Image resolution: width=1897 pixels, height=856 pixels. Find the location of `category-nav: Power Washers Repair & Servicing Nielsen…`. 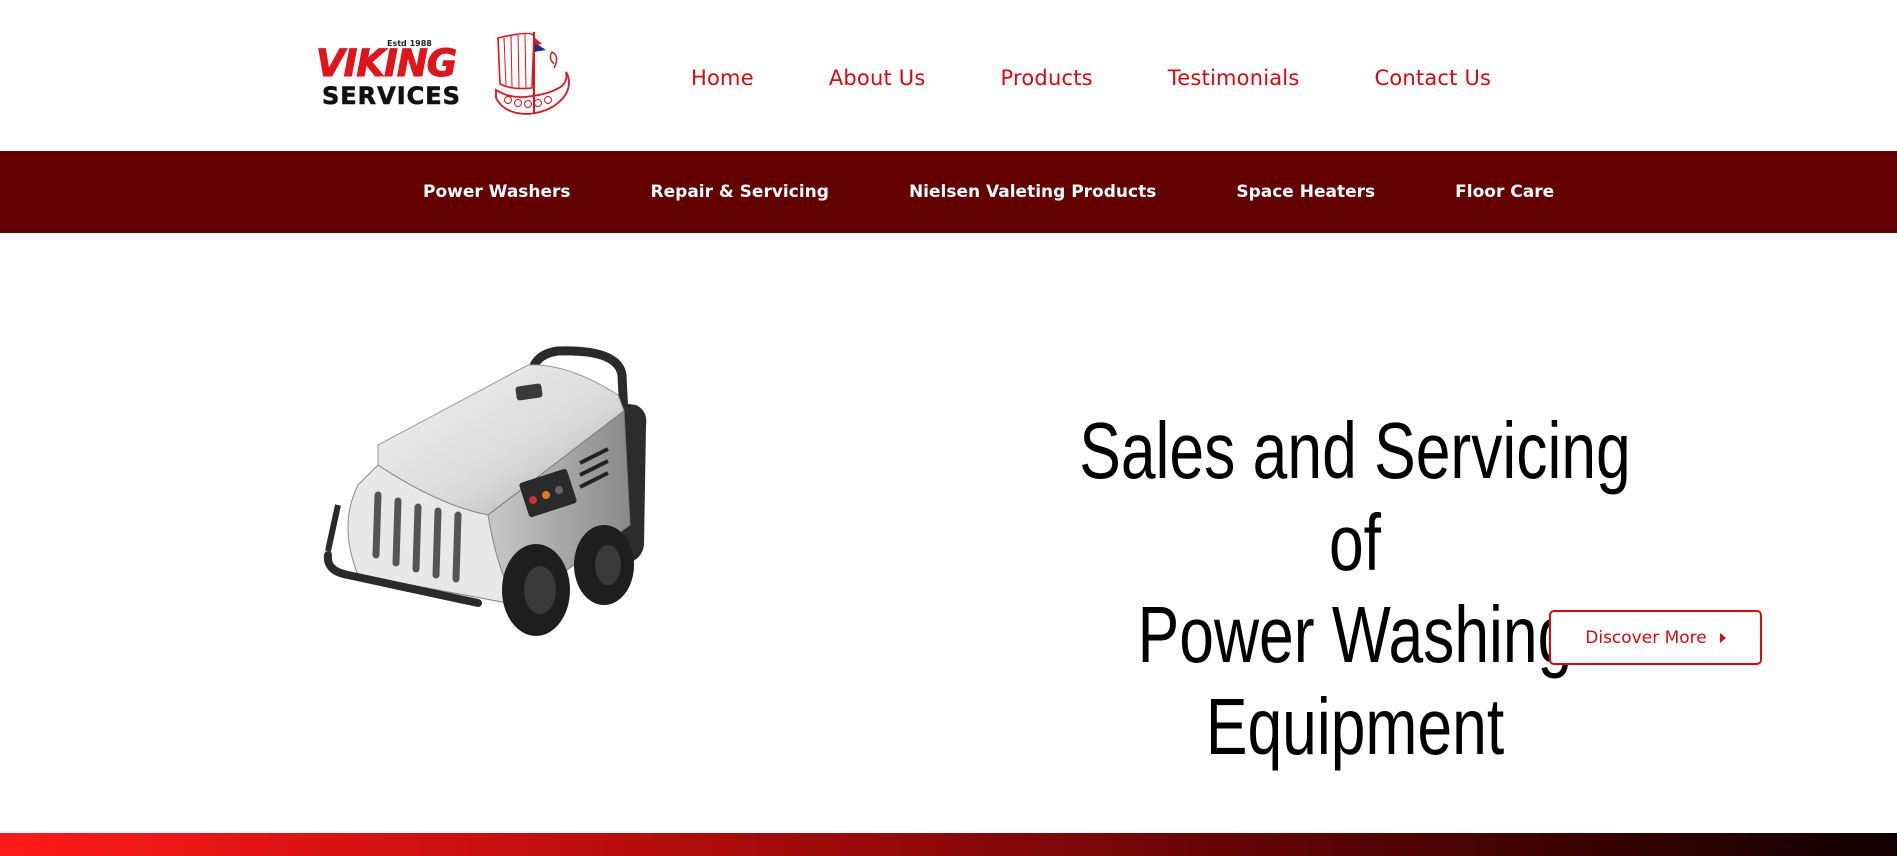

category-nav: Power Washers Repair & Servicing Nielsen… is located at coordinates (948, 192).